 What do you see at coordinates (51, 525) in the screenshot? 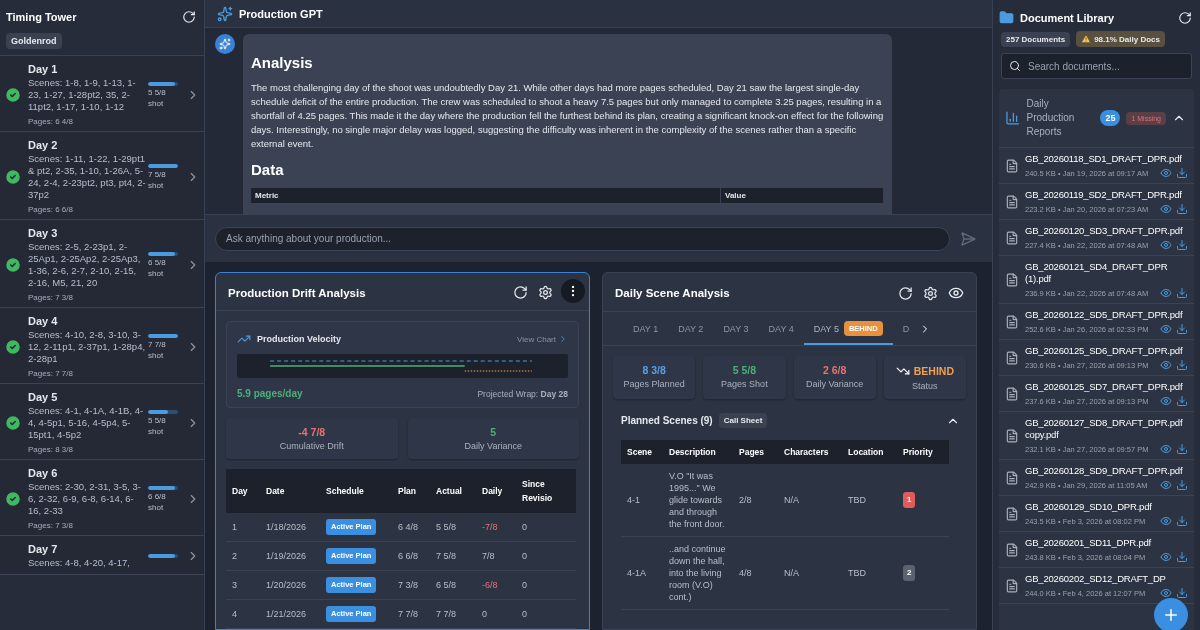
I see `pages-count: Pages: 7 3/8` at bounding box center [51, 525].